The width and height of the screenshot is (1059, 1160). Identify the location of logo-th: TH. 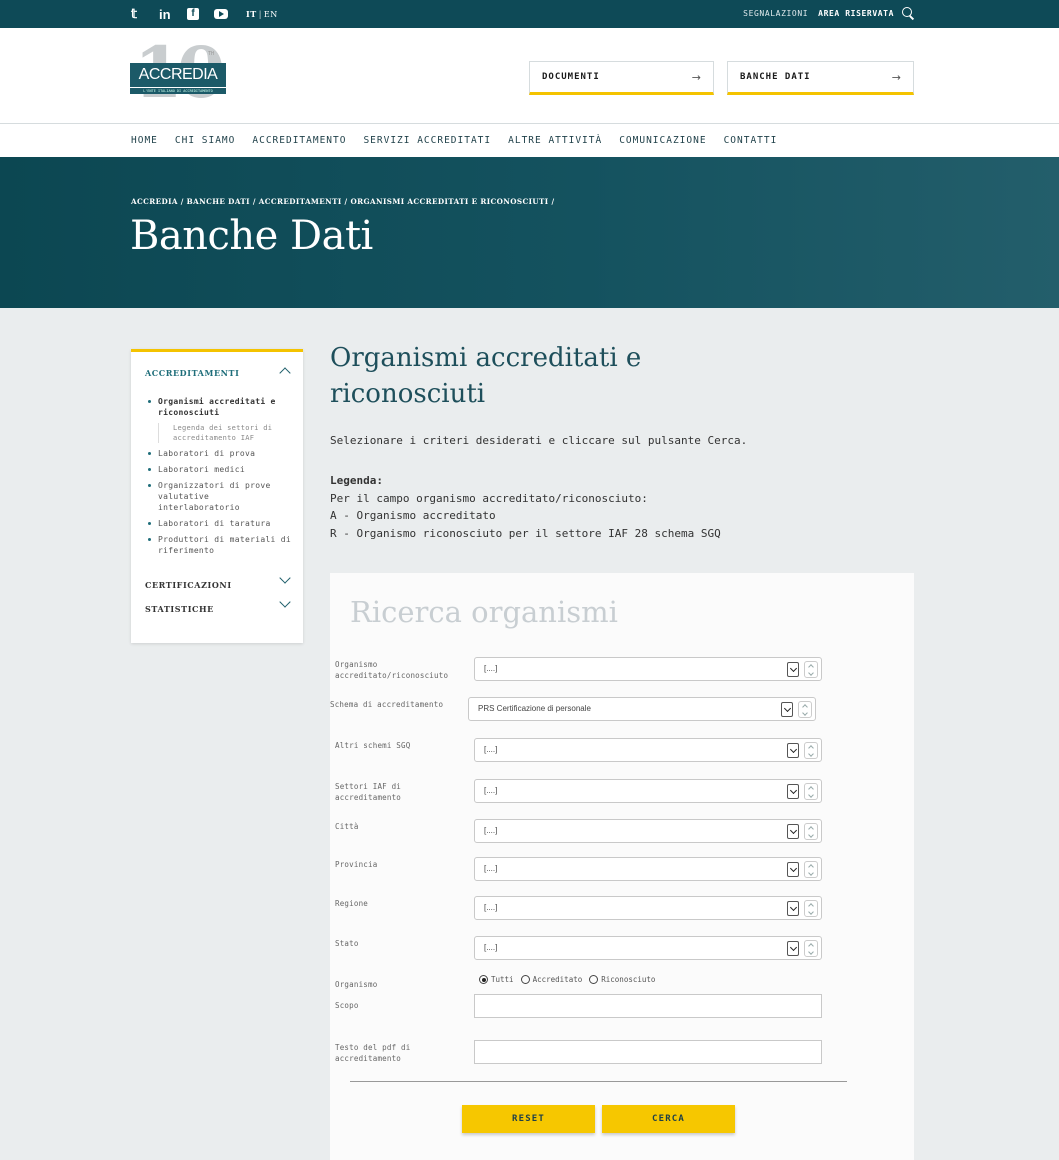
(211, 54).